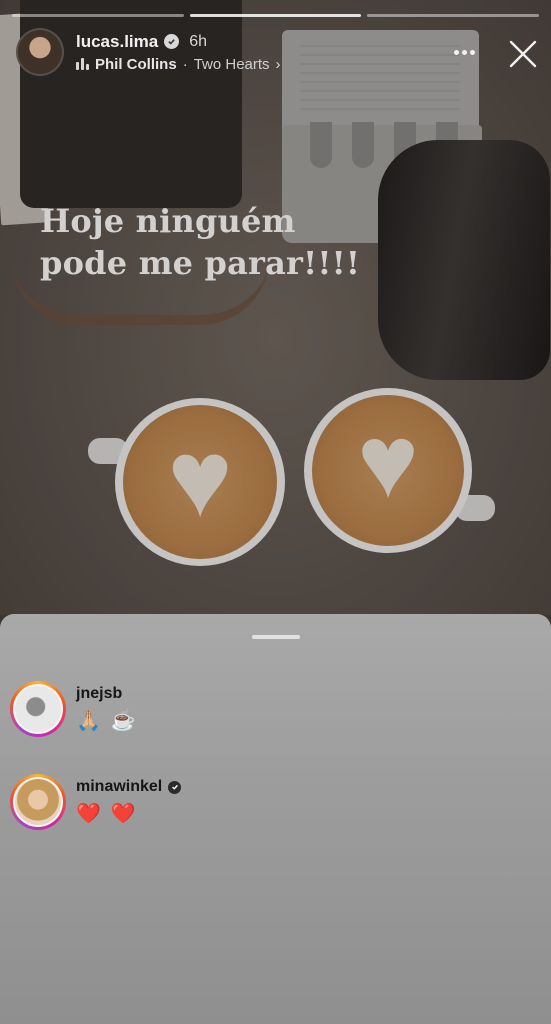 The width and height of the screenshot is (551, 1024). Describe the element at coordinates (276, 637) in the screenshot. I see `sheet-grabber` at that location.